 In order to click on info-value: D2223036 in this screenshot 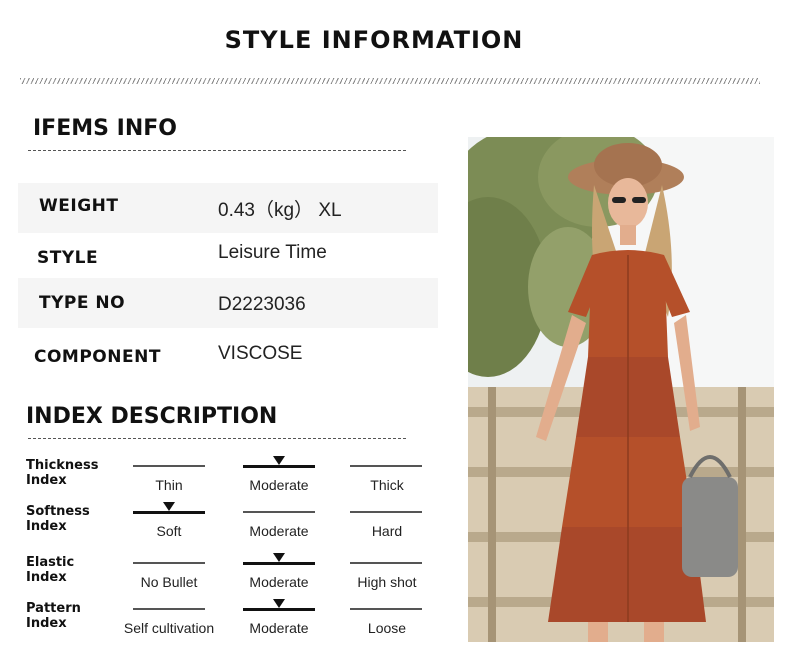, I will do `click(262, 304)`.